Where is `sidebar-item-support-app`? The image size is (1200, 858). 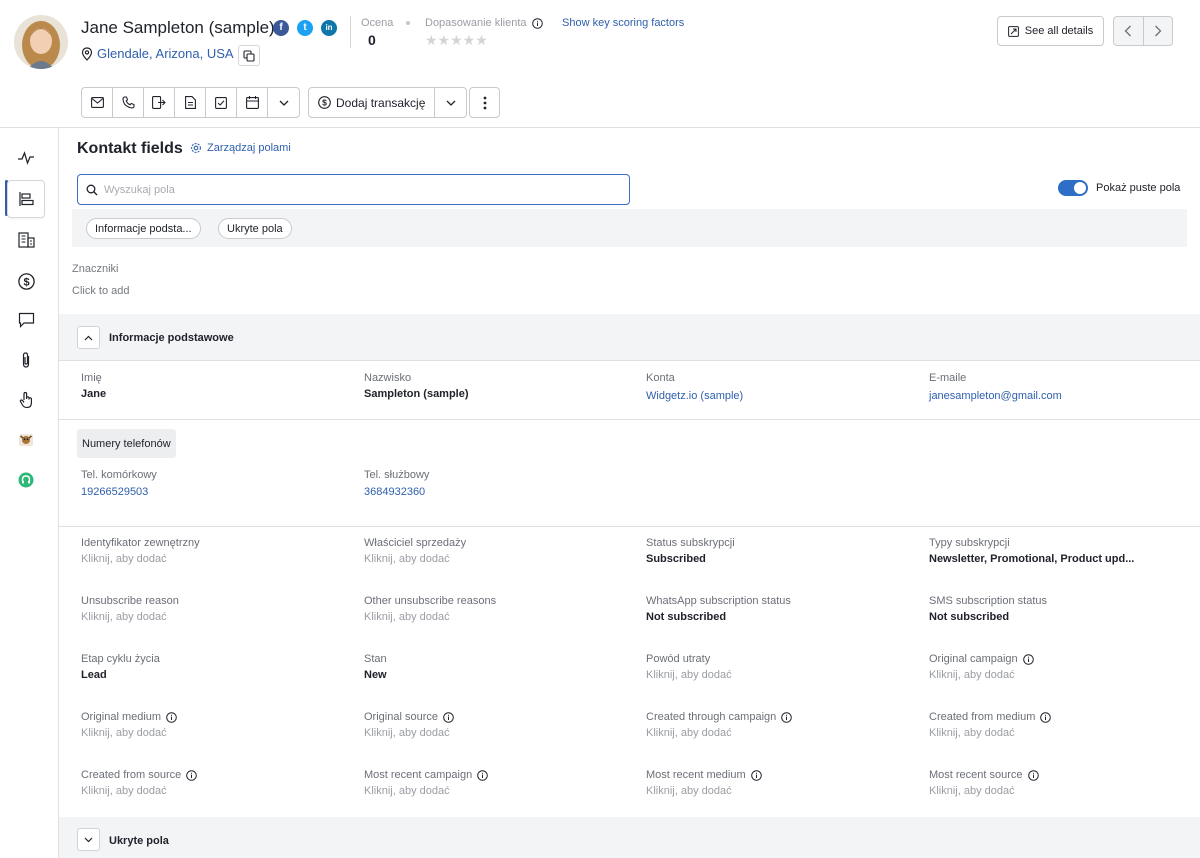 sidebar-item-support-app is located at coordinates (26, 480).